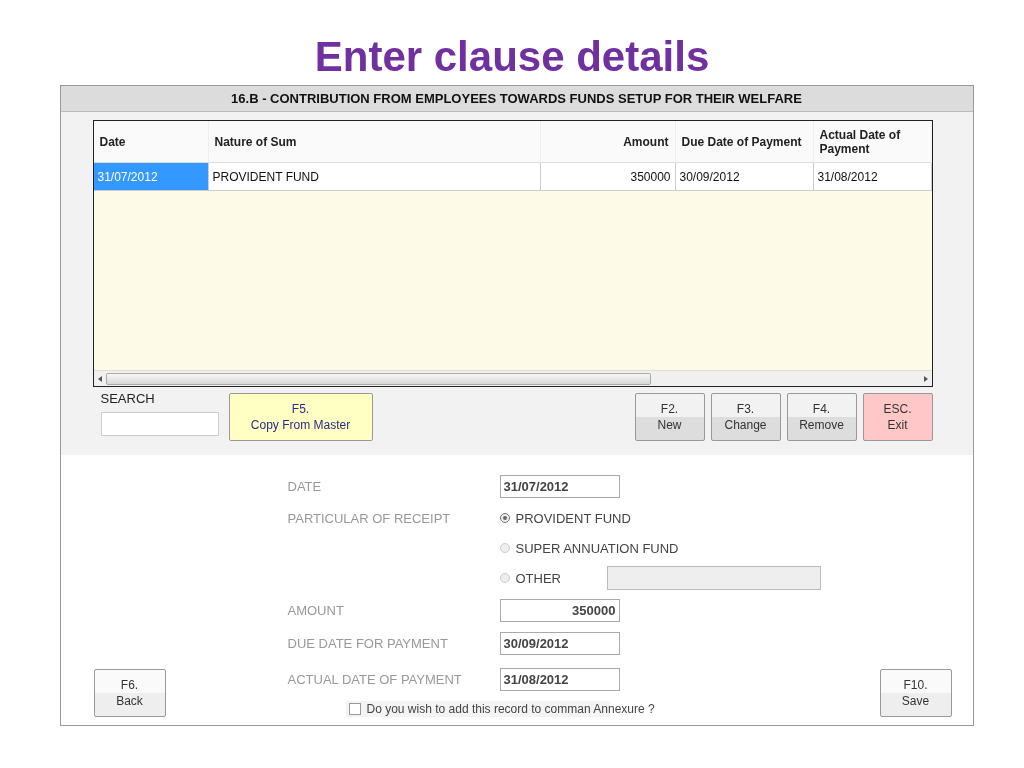  I want to click on table-cell: 350000, so click(608, 177).